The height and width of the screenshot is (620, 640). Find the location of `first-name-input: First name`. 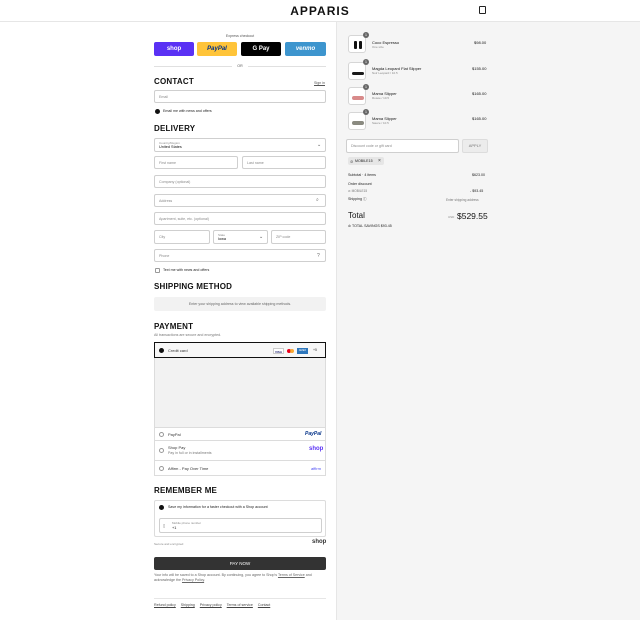

first-name-input: First name is located at coordinates (196, 162).